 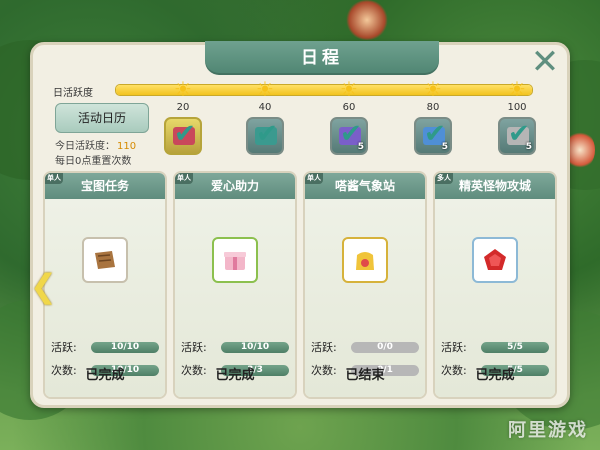 I want to click on activity-calendar-button: 活动日历, so click(x=102, y=118).